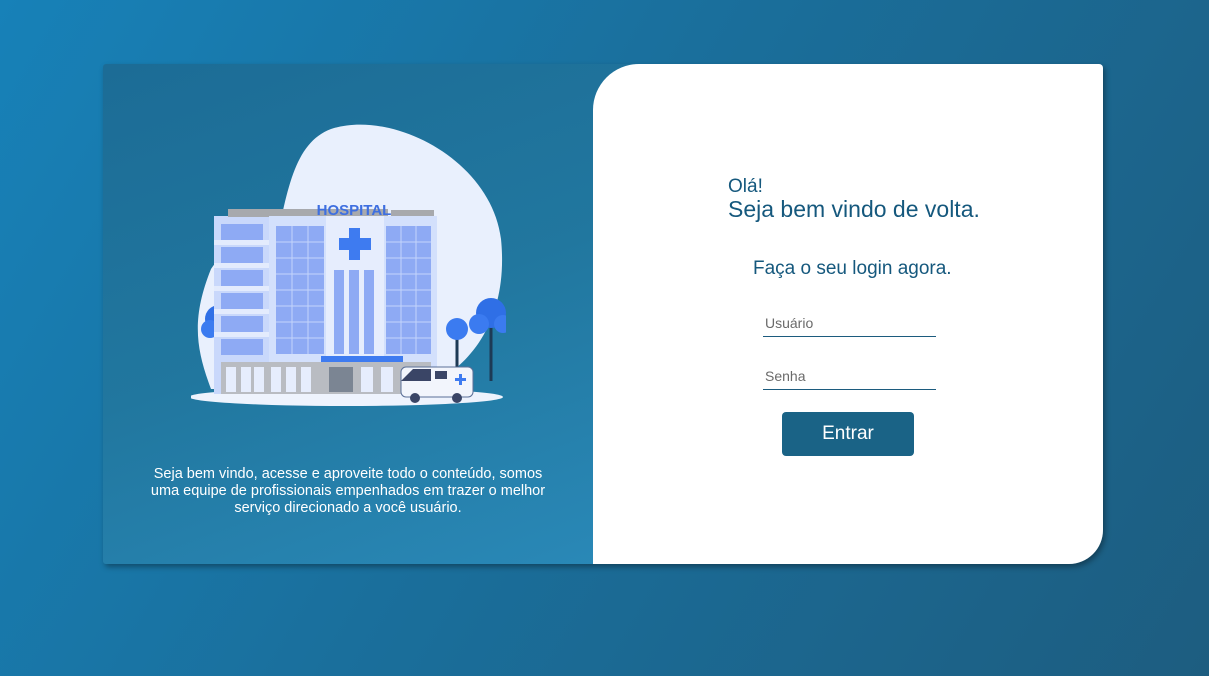 This screenshot has height=676, width=1209. Describe the element at coordinates (849, 323) in the screenshot. I see `username-input` at that location.